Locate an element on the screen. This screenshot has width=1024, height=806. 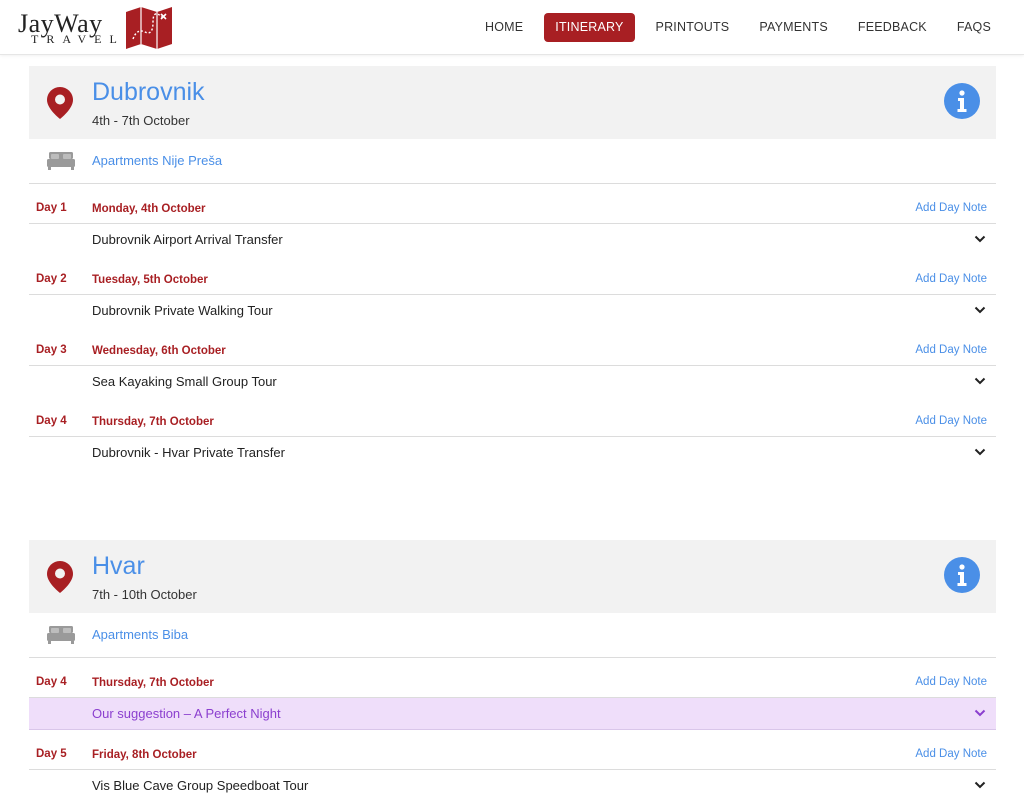
day-number: Day 5 is located at coordinates (51, 754).